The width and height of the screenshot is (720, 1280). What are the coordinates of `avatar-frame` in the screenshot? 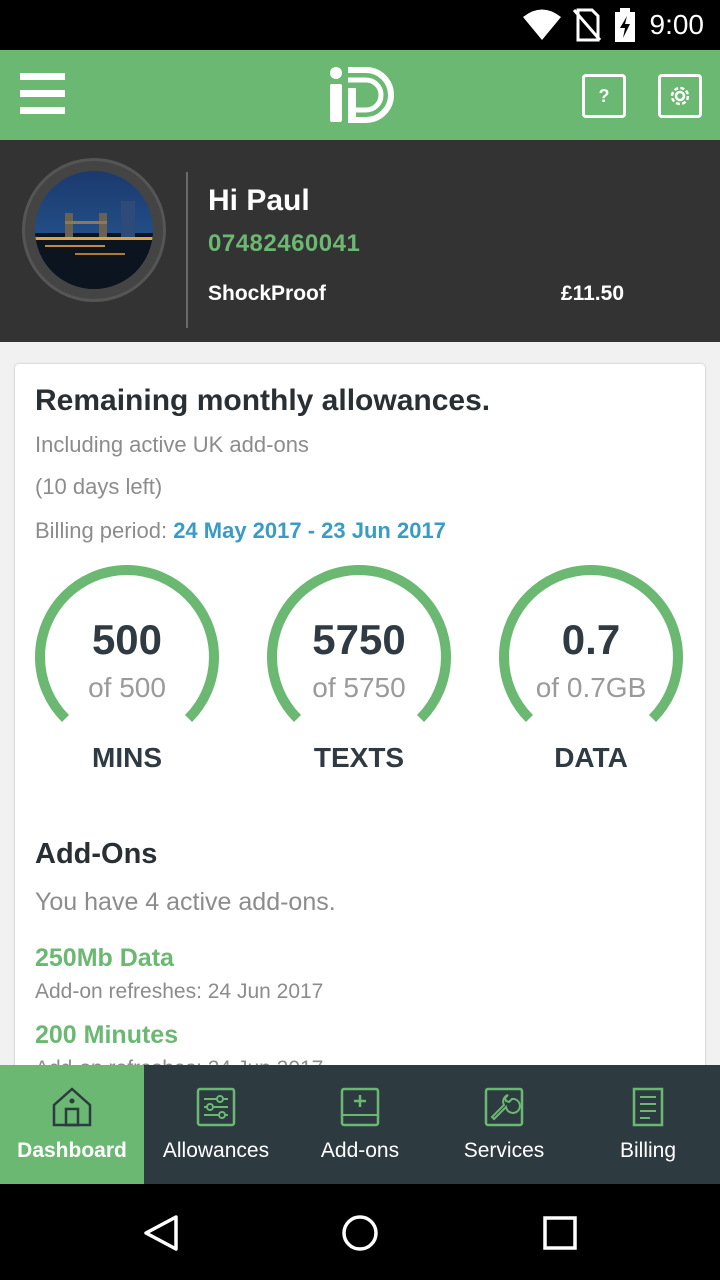 It's located at (94, 230).